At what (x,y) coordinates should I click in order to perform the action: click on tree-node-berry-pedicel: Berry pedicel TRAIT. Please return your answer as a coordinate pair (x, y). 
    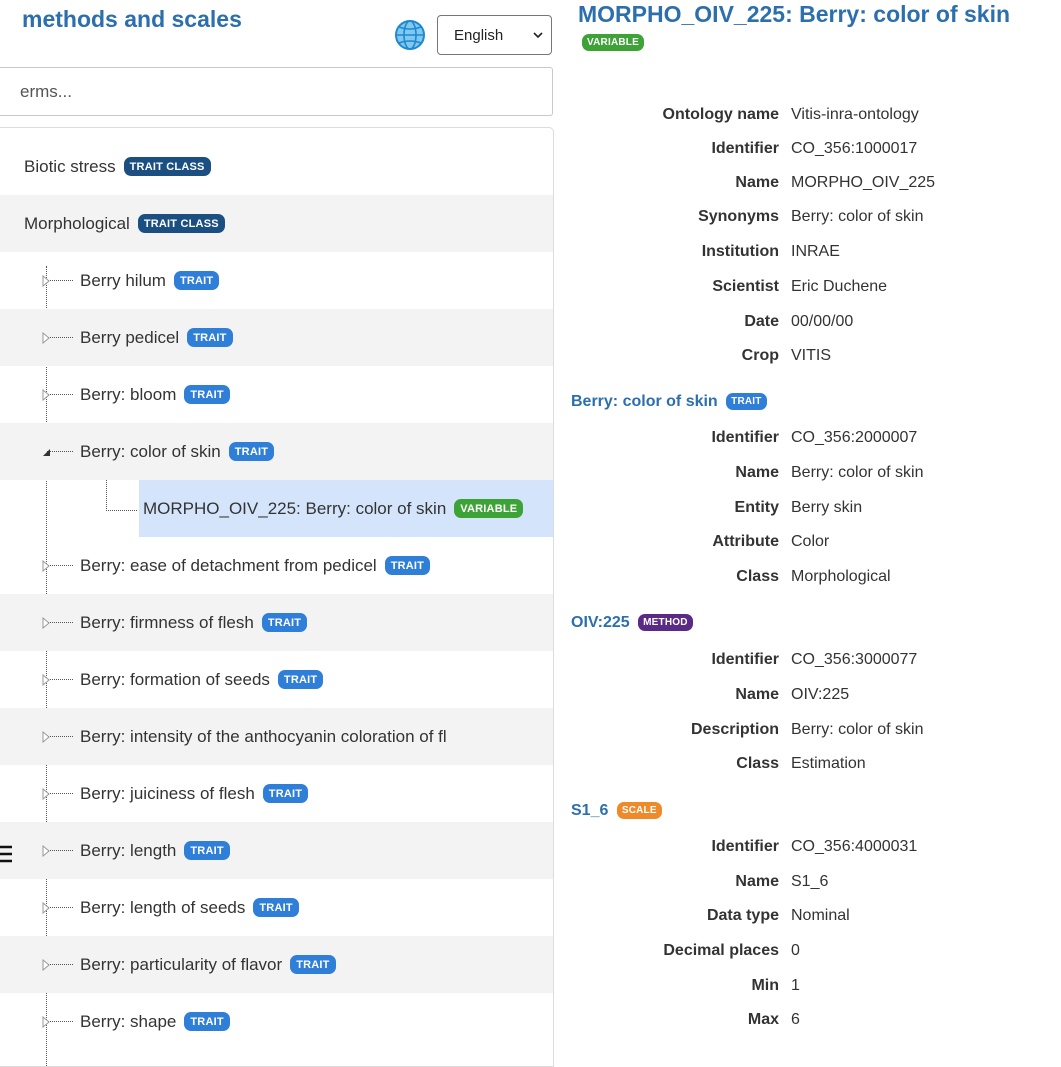
    Looking at the image, I should click on (276, 337).